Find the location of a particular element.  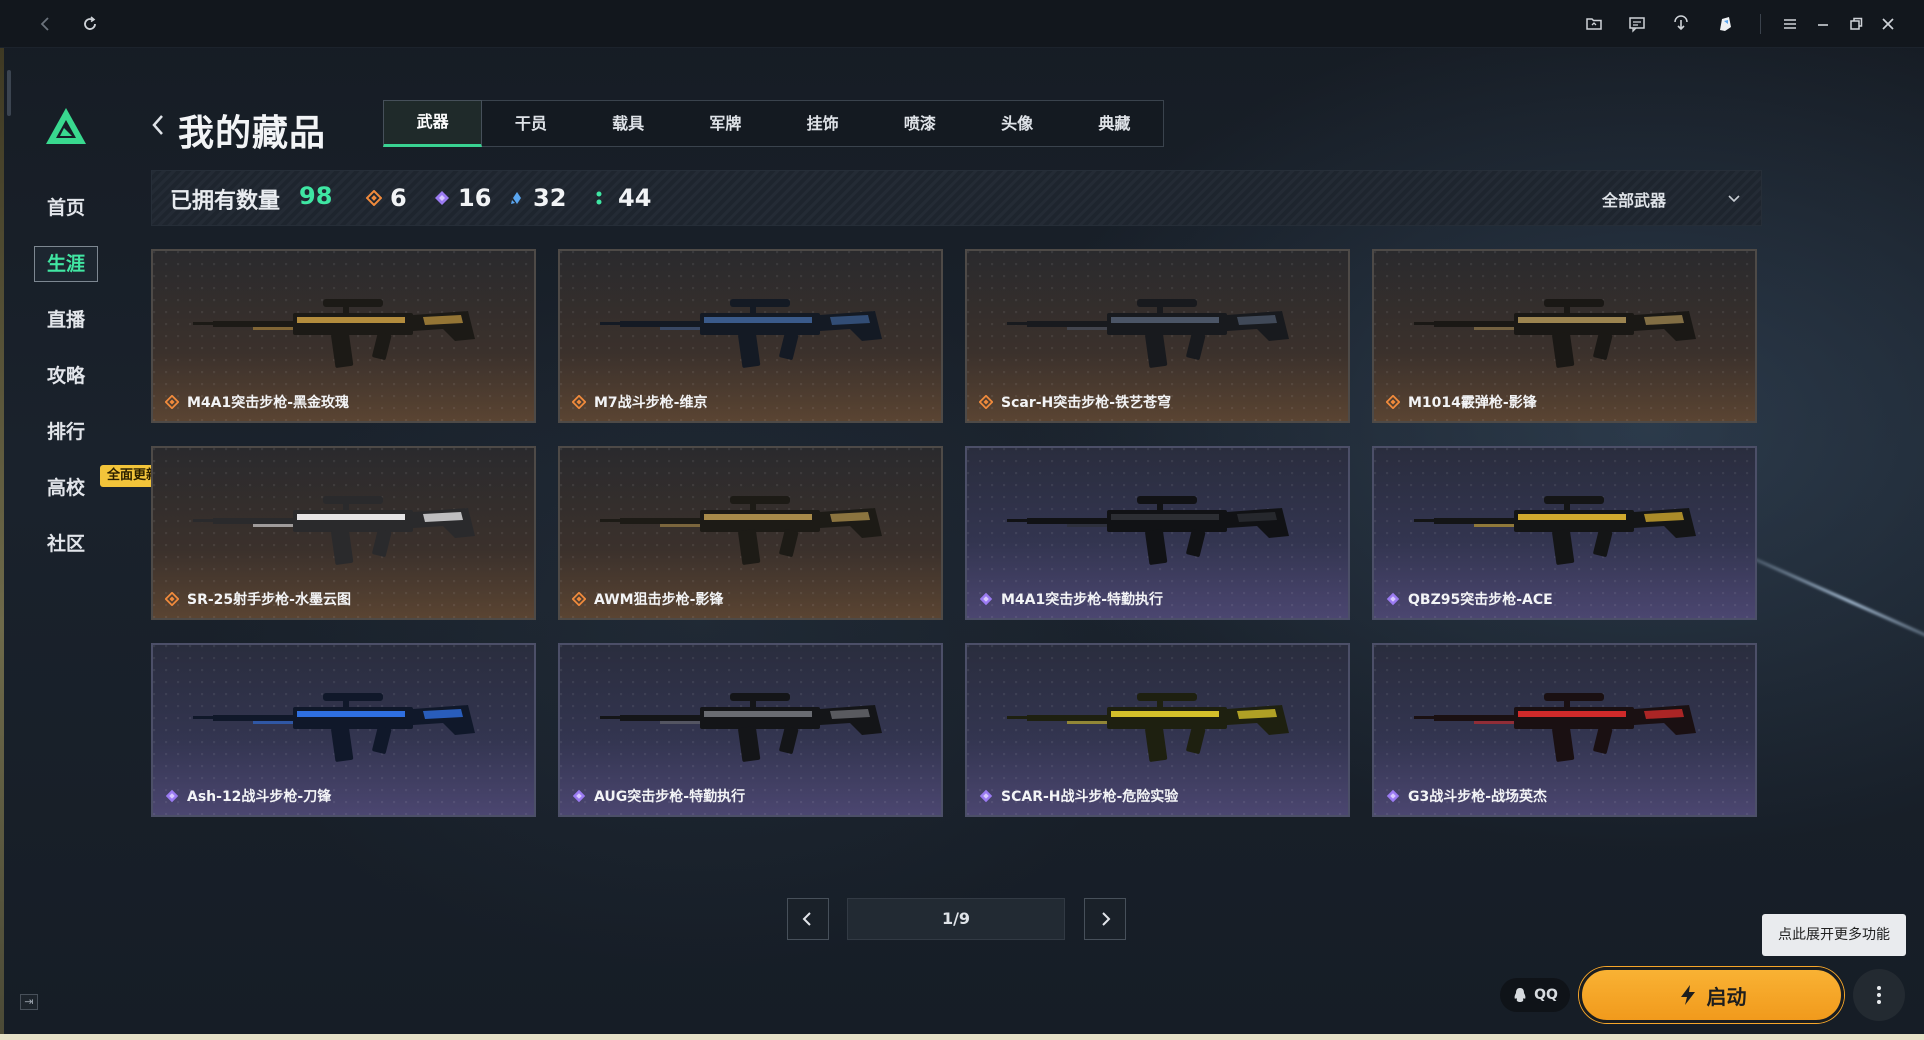

weapon-name: M4A1突击步枪-黑金玫瑰 is located at coordinates (268, 403).